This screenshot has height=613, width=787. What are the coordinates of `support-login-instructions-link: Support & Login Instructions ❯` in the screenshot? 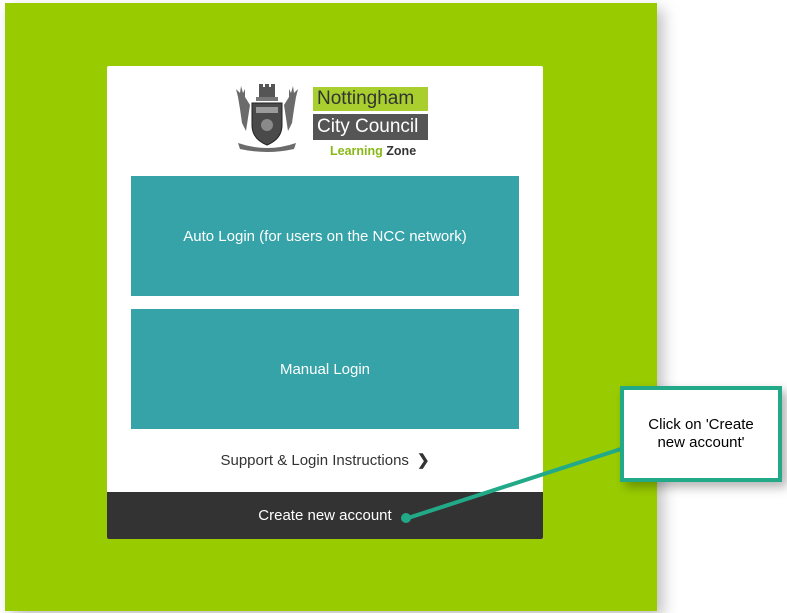 It's located at (325, 460).